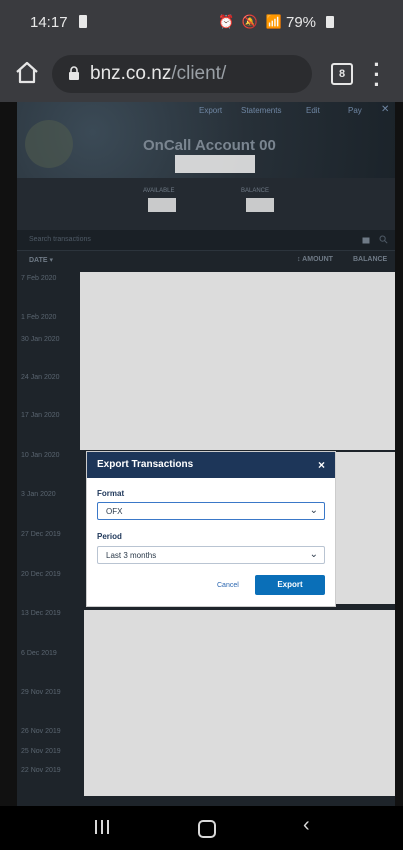 This screenshot has height=850, width=403. I want to click on home-icon, so click(27, 73).